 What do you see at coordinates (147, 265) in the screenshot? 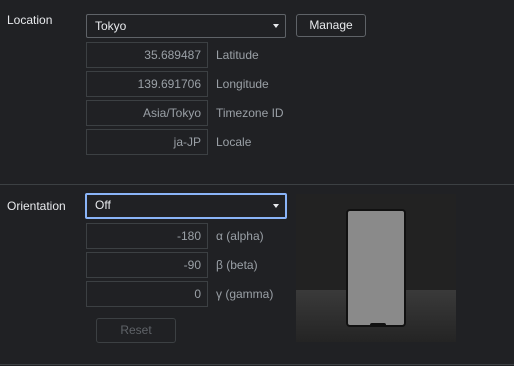
I see `beta-input: -90` at bounding box center [147, 265].